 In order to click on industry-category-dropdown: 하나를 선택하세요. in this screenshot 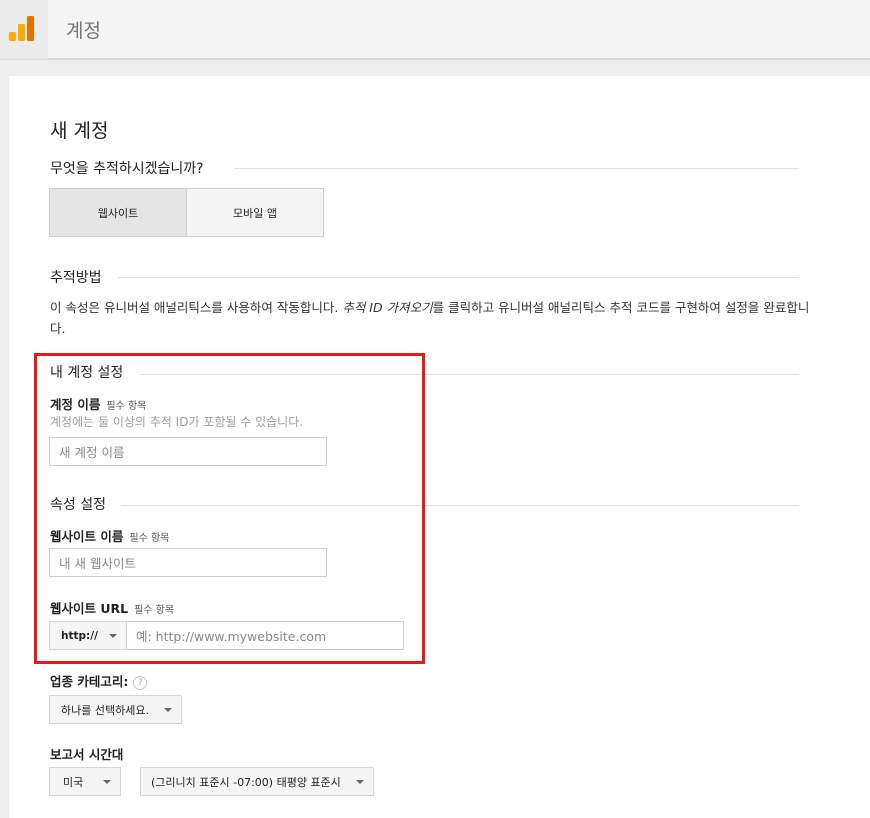, I will do `click(115, 709)`.